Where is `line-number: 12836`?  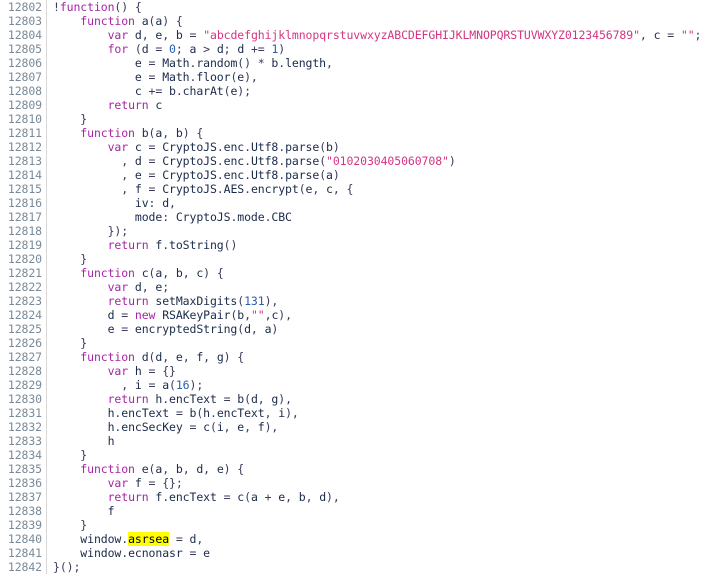
line-number: 12836 is located at coordinates (24, 483).